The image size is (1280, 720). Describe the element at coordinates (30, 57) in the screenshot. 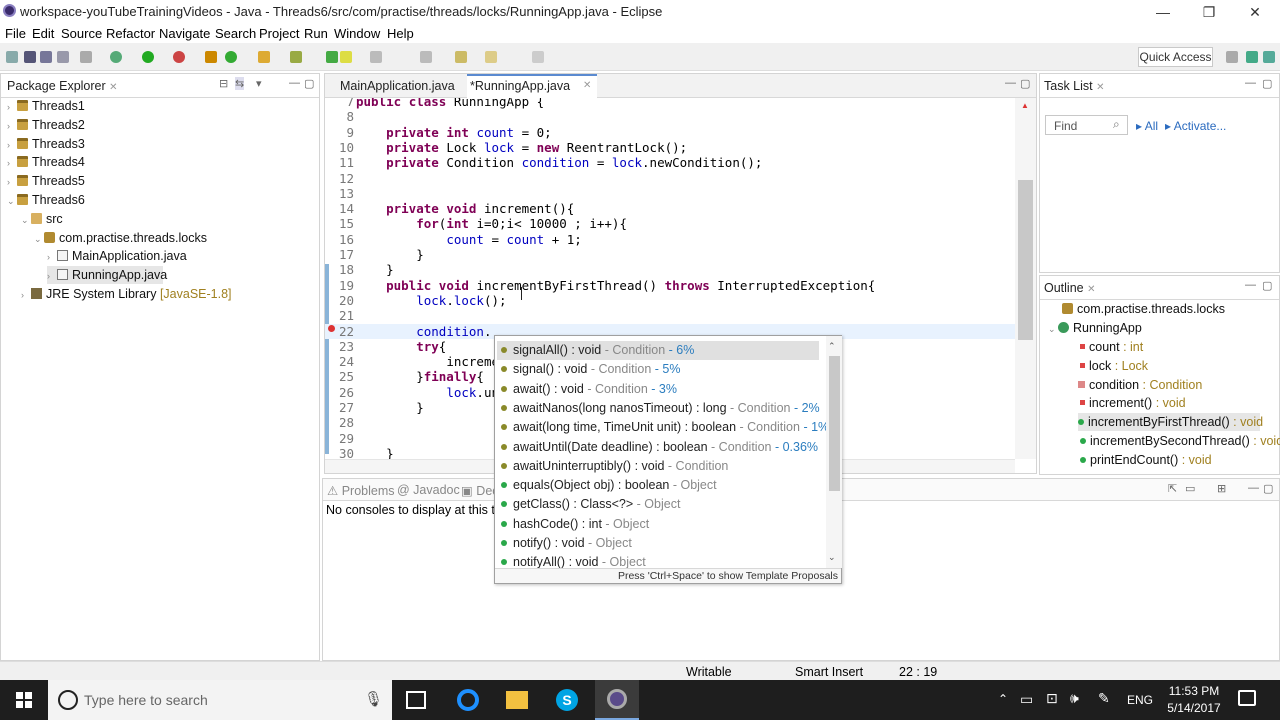

I see `save-icon` at that location.